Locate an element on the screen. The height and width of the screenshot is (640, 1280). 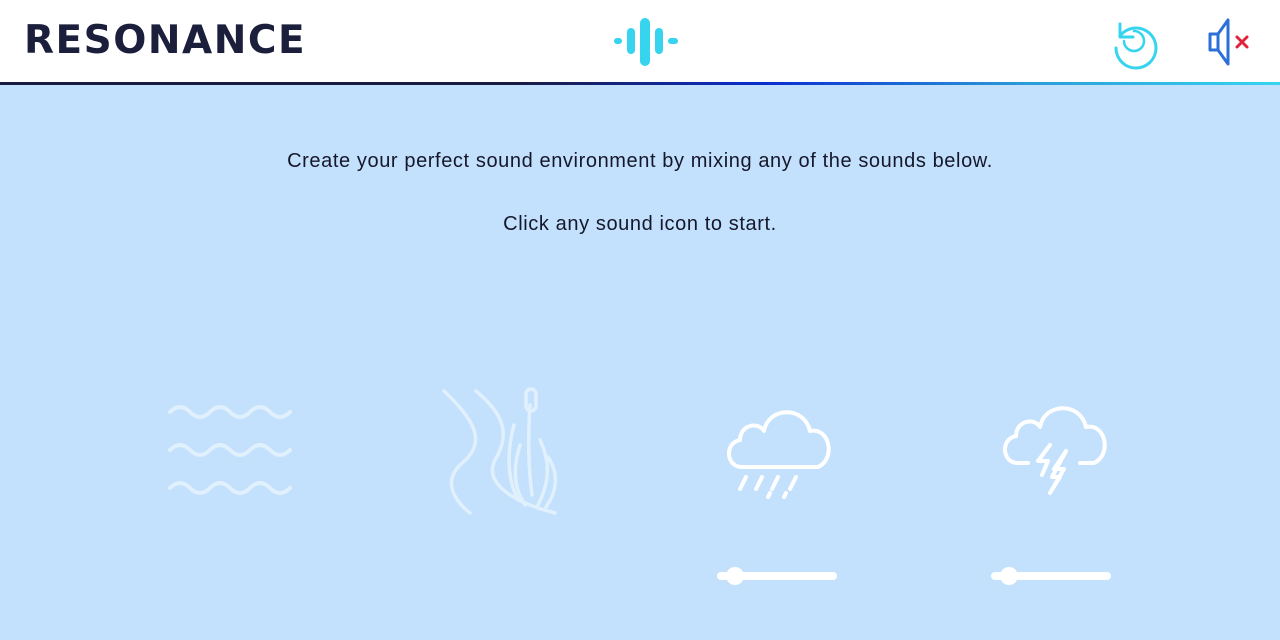
stream-reeds-icon is located at coordinates (500, 451).